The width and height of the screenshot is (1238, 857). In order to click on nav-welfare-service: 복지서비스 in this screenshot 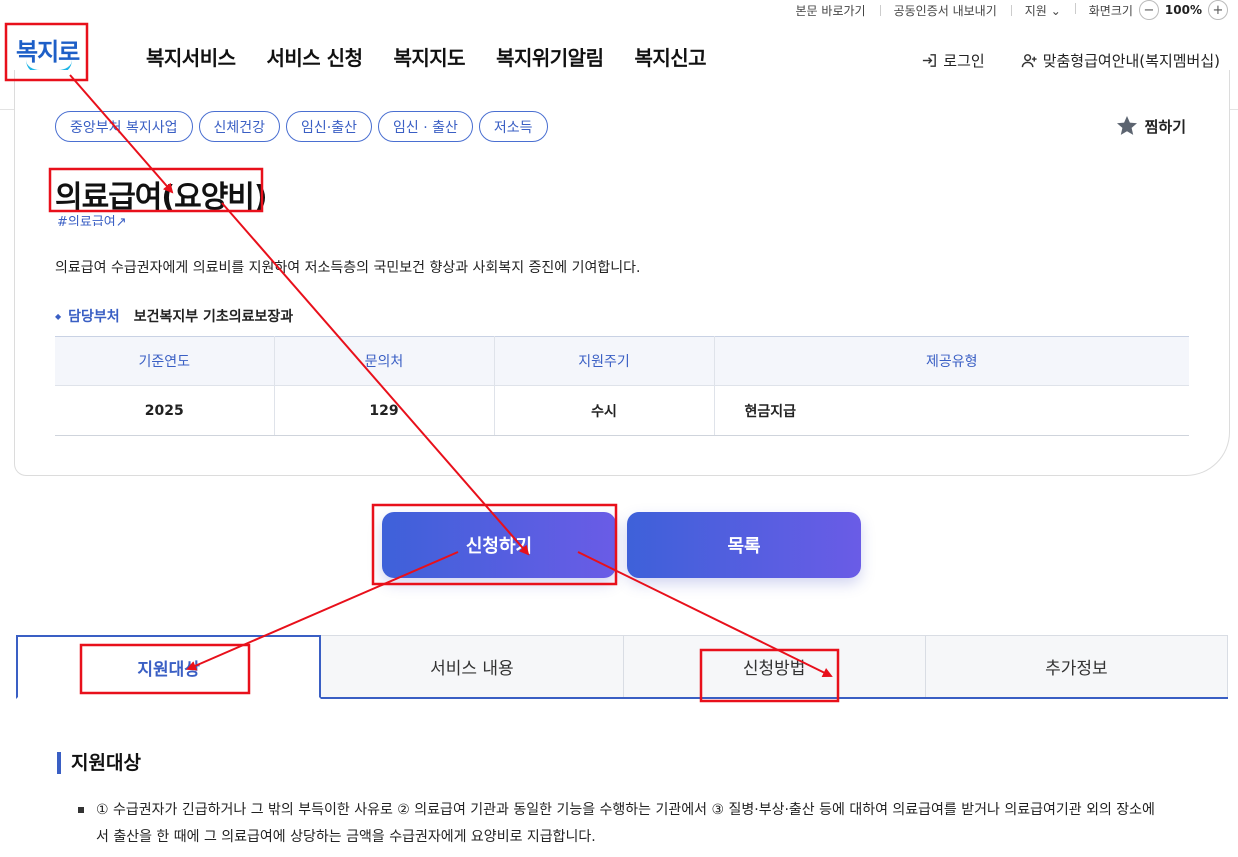, I will do `click(191, 56)`.